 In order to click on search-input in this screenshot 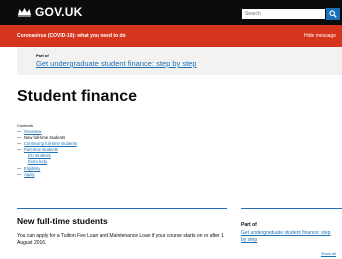, I will do `click(283, 14)`.